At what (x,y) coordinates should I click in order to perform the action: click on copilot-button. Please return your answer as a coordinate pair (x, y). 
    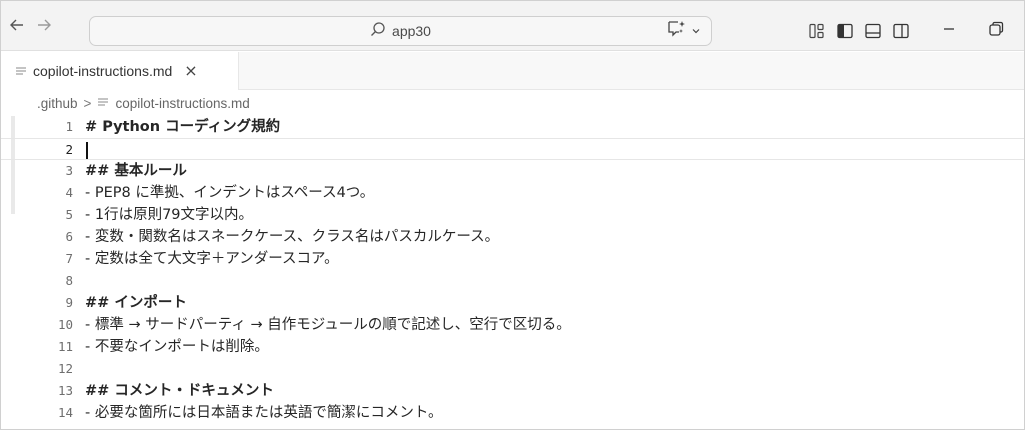
    Looking at the image, I should click on (692, 30).